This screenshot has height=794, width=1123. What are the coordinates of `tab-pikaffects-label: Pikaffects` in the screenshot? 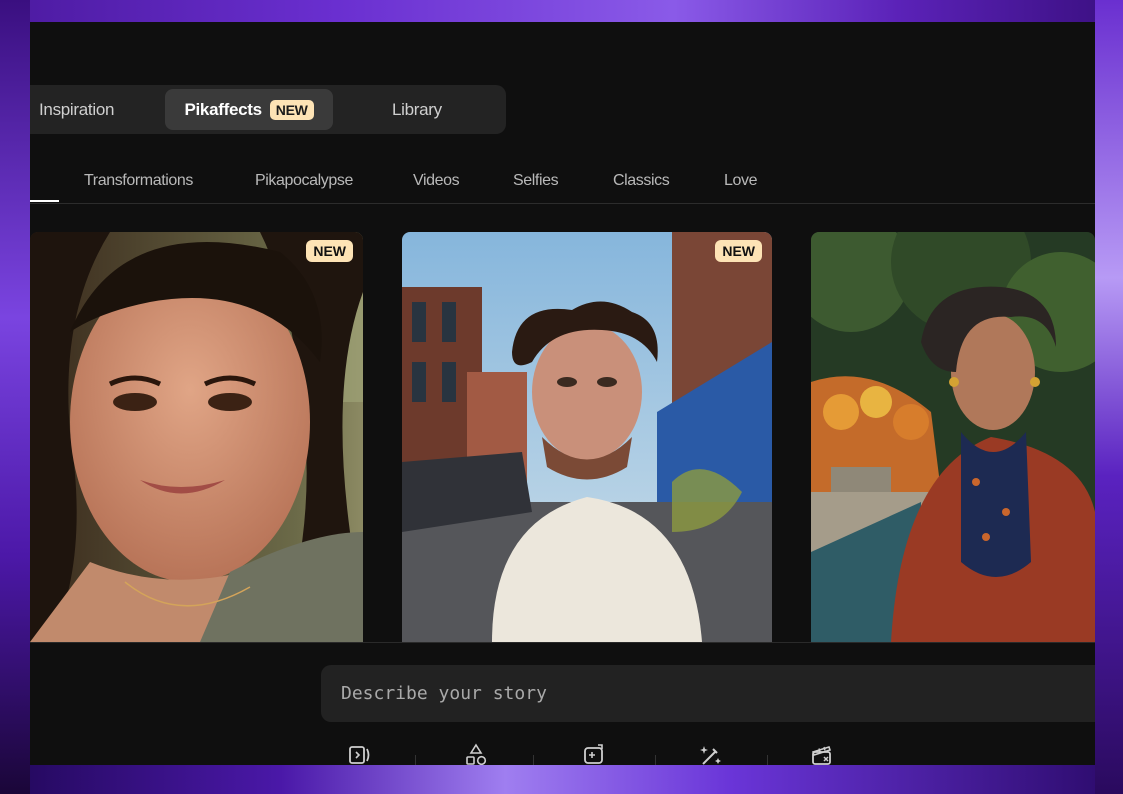 It's located at (223, 109).